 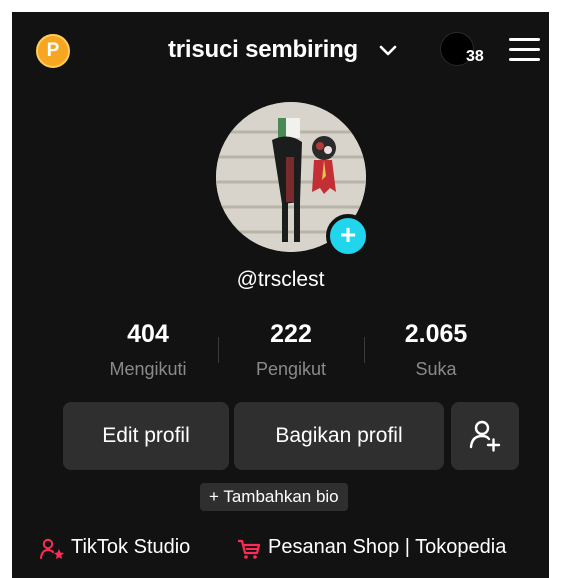 I want to click on account-switcher-title: trisuci sembiring, so click(x=263, y=50).